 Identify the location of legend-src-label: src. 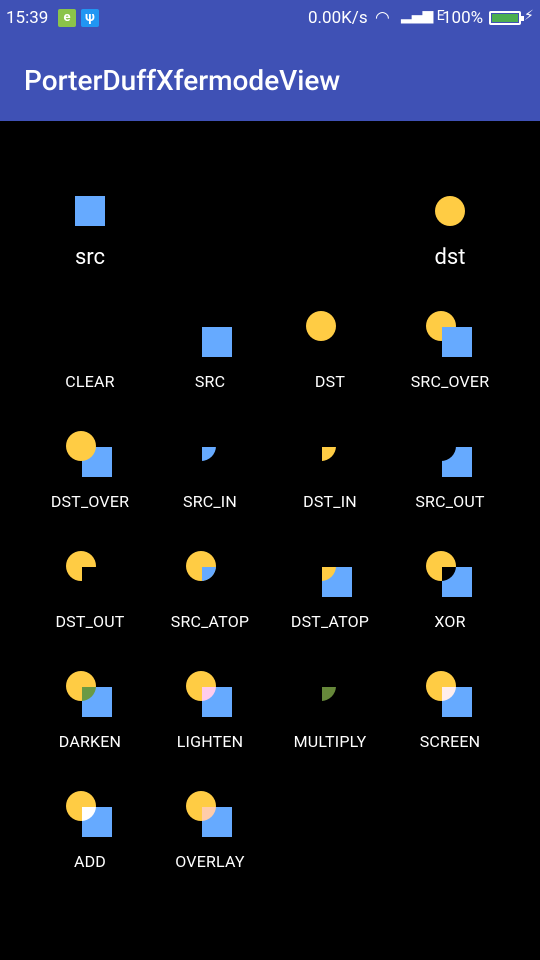
(90, 257).